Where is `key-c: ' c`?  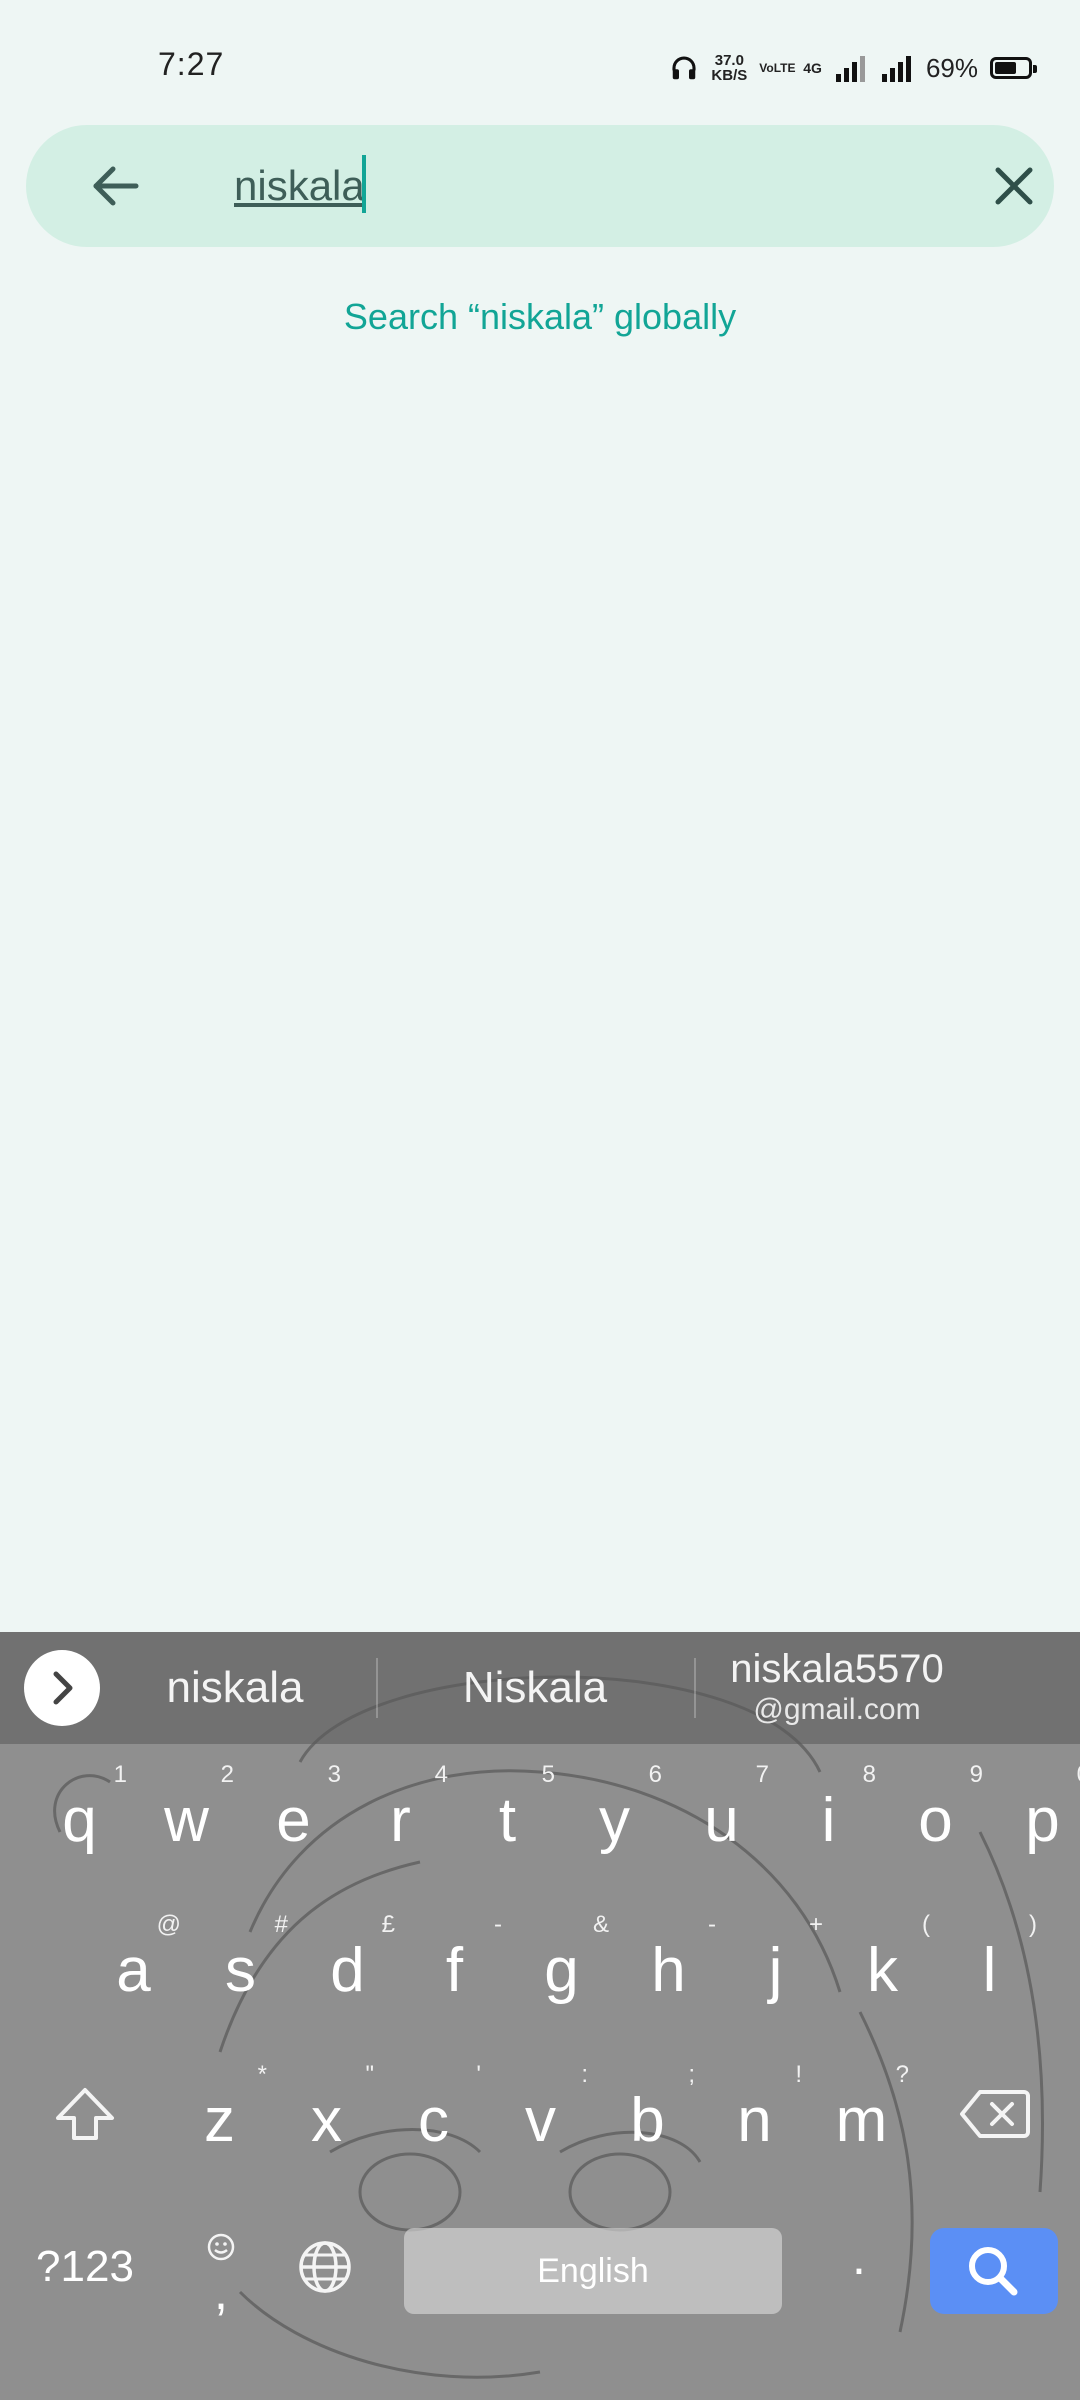 key-c: ' c is located at coordinates (433, 2110).